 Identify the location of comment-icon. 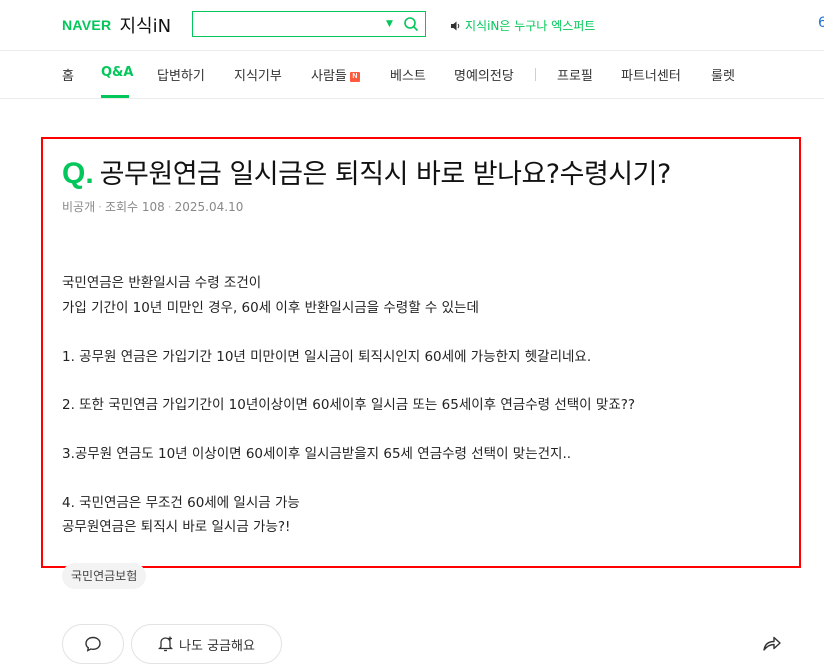
(93, 644).